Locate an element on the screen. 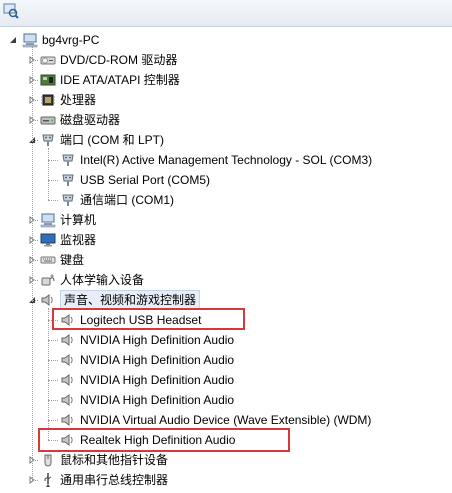 Image resolution: width=452 pixels, height=493 pixels. category-label: 鼠标和其他指针设备 is located at coordinates (114, 460).